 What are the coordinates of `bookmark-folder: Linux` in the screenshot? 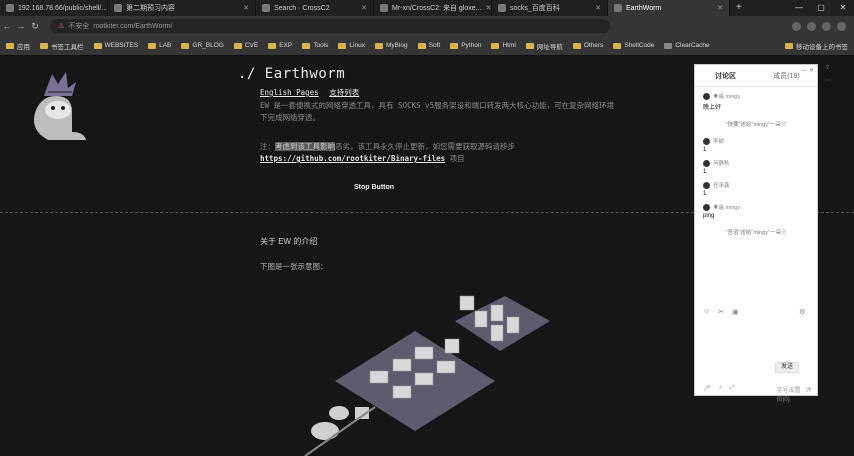 It's located at (351, 45).